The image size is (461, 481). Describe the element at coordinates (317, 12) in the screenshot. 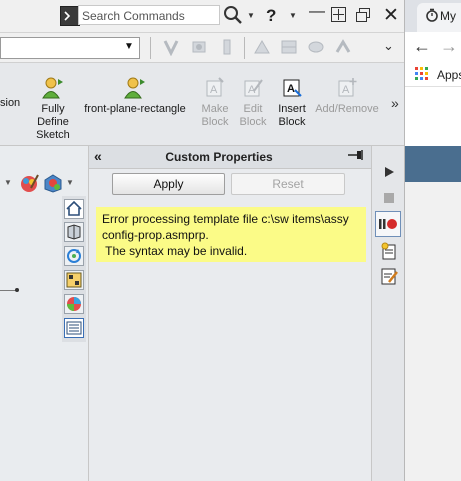

I see `minimize-button: —` at that location.